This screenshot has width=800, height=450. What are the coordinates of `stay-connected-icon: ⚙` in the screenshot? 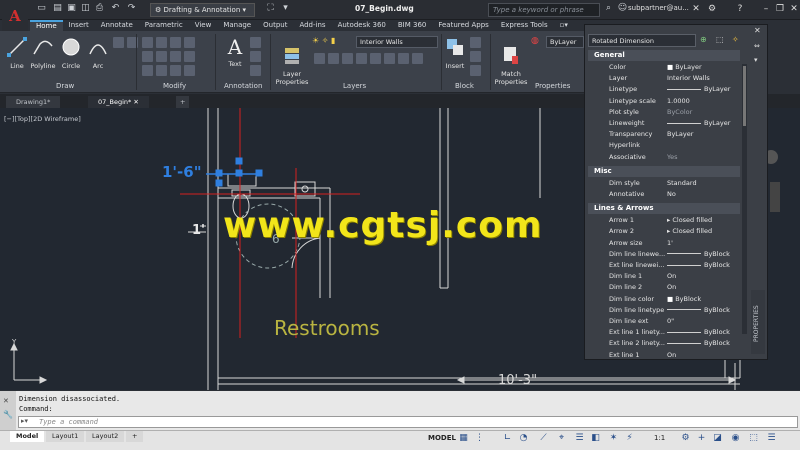 It's located at (712, 9).